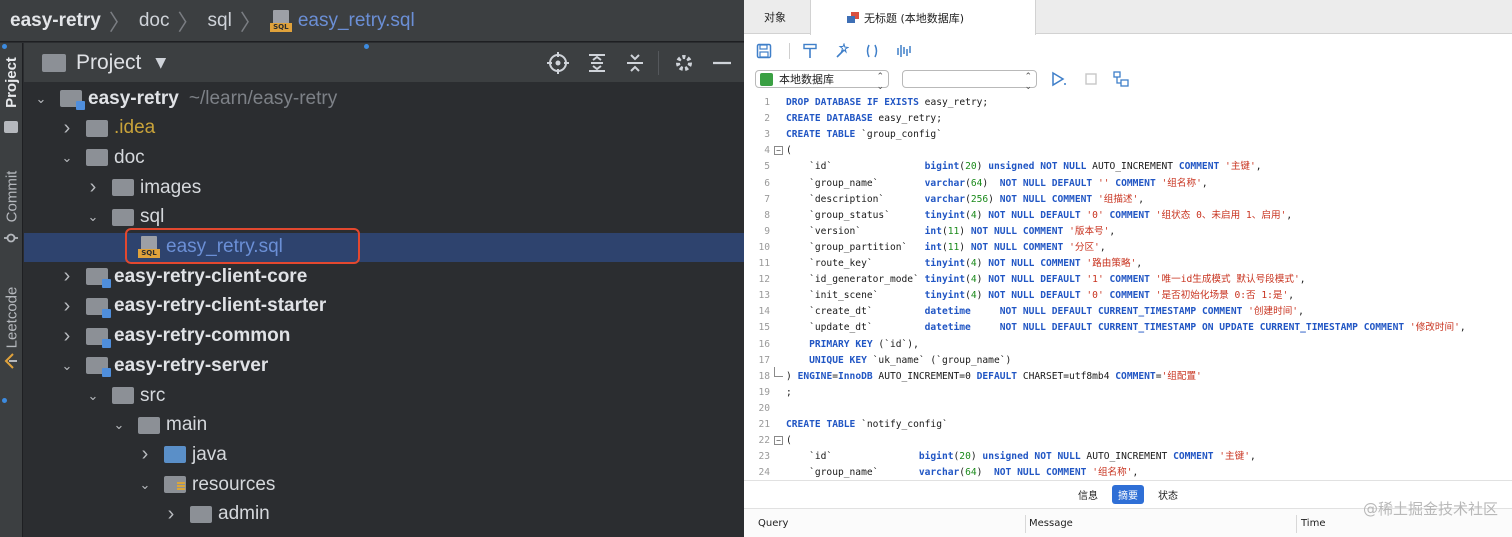  What do you see at coordinates (1313, 523) in the screenshot?
I see `column-header-time: Time` at bounding box center [1313, 523].